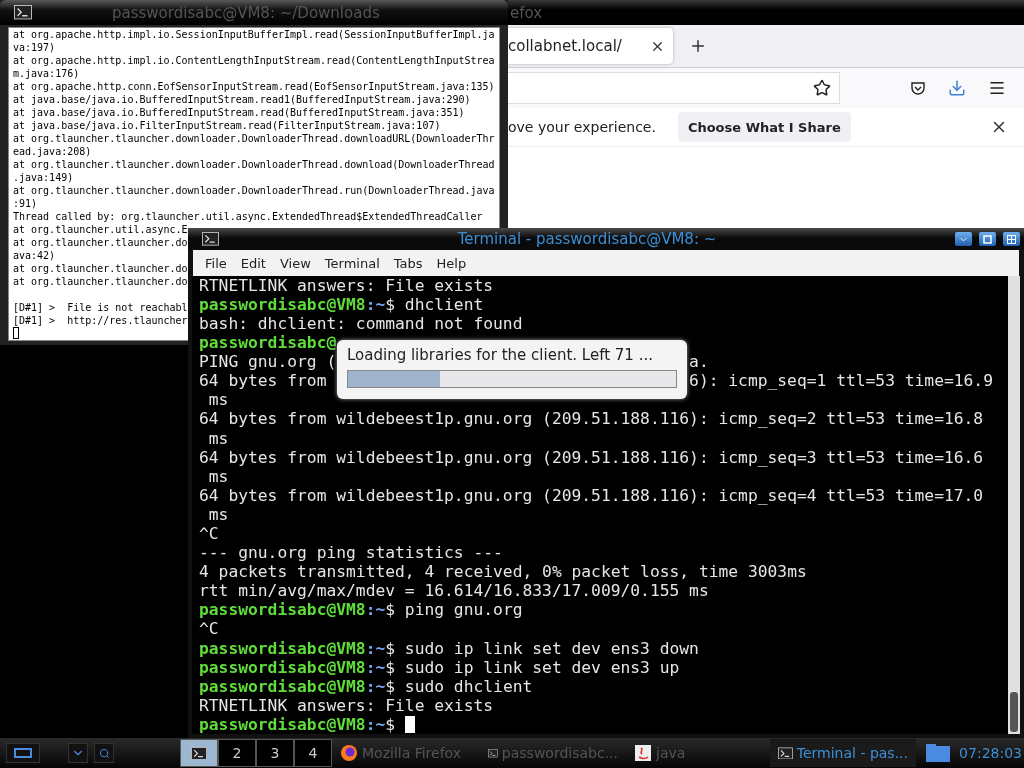 The width and height of the screenshot is (1024, 768). What do you see at coordinates (698, 46) in the screenshot?
I see `new-tab-icon` at bounding box center [698, 46].